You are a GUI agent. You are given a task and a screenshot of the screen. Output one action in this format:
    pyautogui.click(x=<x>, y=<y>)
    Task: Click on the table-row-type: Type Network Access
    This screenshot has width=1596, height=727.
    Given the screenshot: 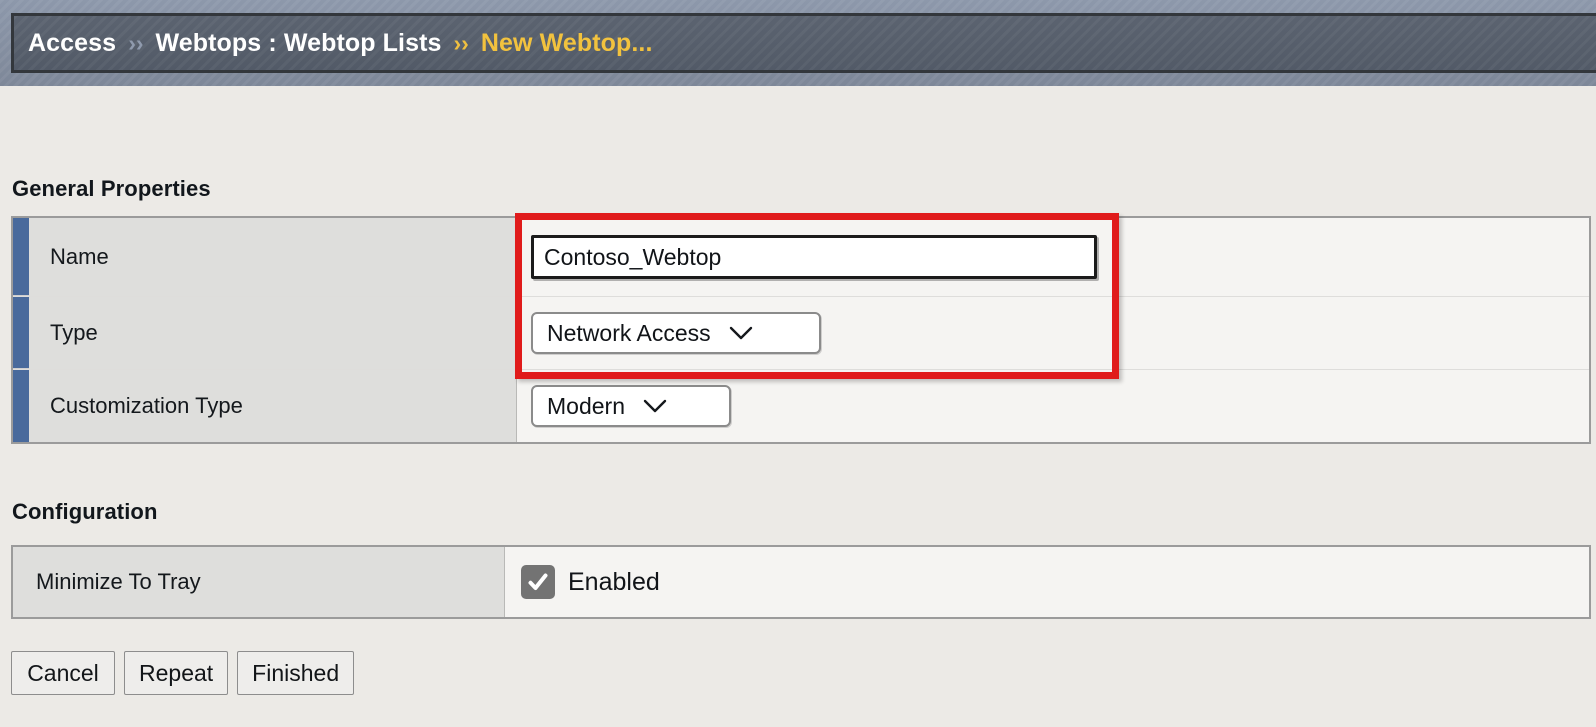 What is the action you would take?
    pyautogui.click(x=801, y=333)
    